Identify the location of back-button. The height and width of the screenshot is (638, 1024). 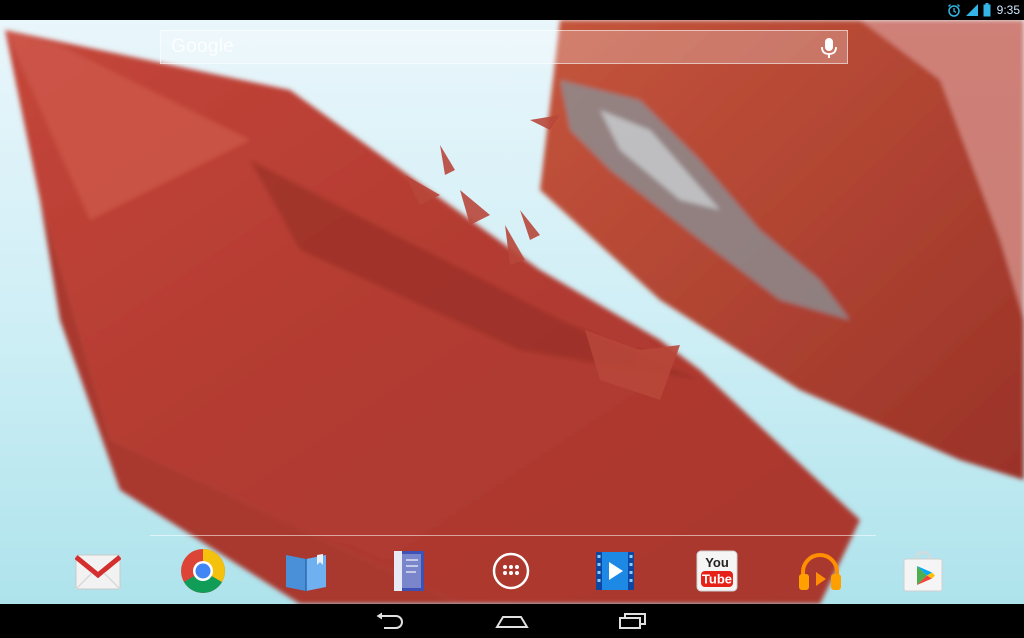
(389, 621).